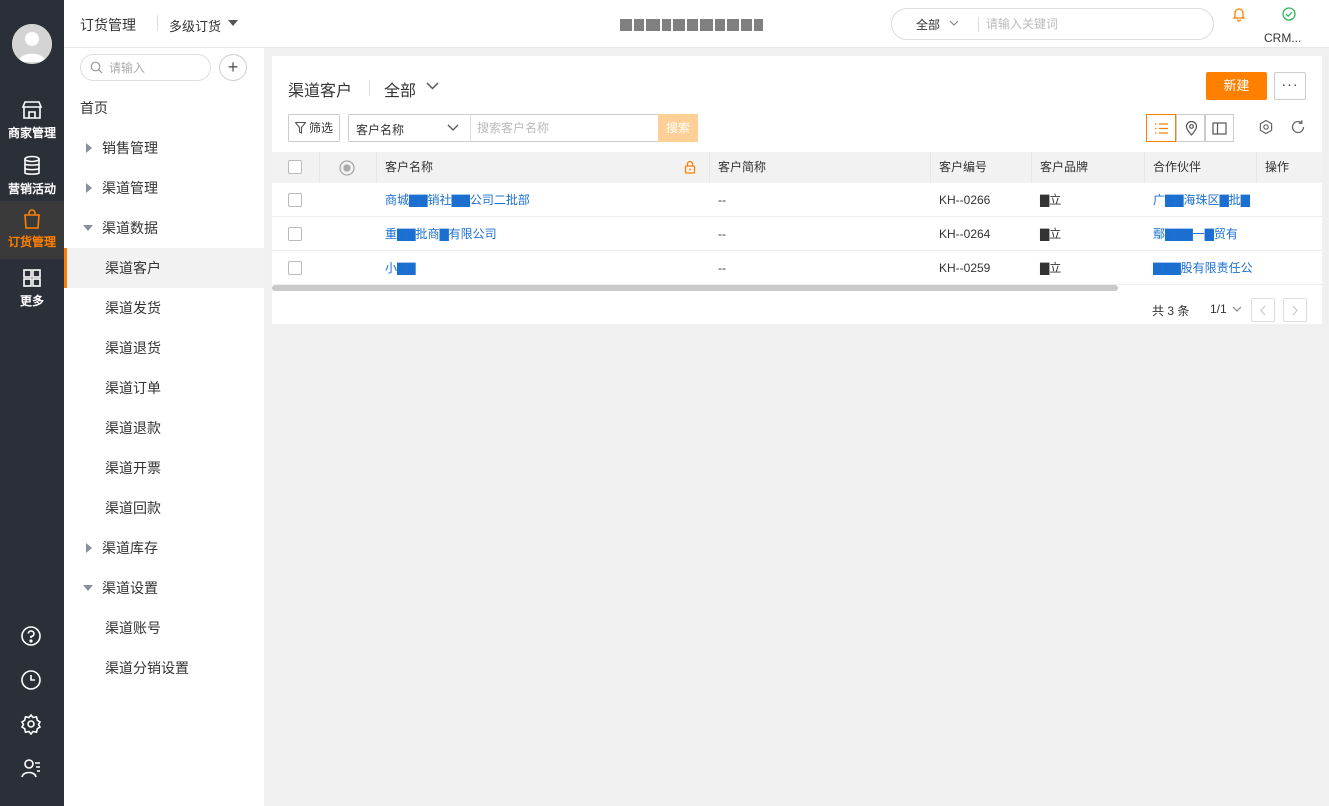  What do you see at coordinates (1290, 86) in the screenshot?
I see `more-button: ···` at bounding box center [1290, 86].